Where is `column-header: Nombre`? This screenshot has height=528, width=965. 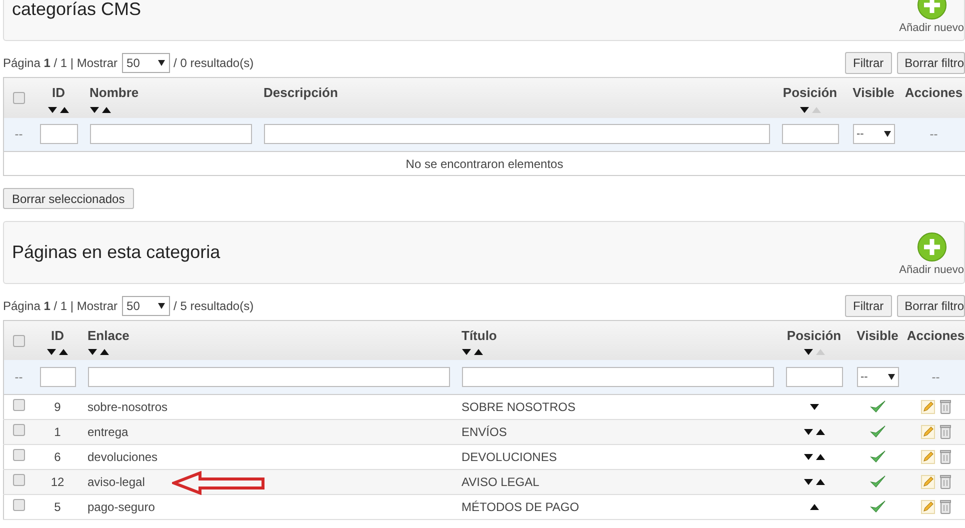
column-header: Nombre is located at coordinates (114, 93).